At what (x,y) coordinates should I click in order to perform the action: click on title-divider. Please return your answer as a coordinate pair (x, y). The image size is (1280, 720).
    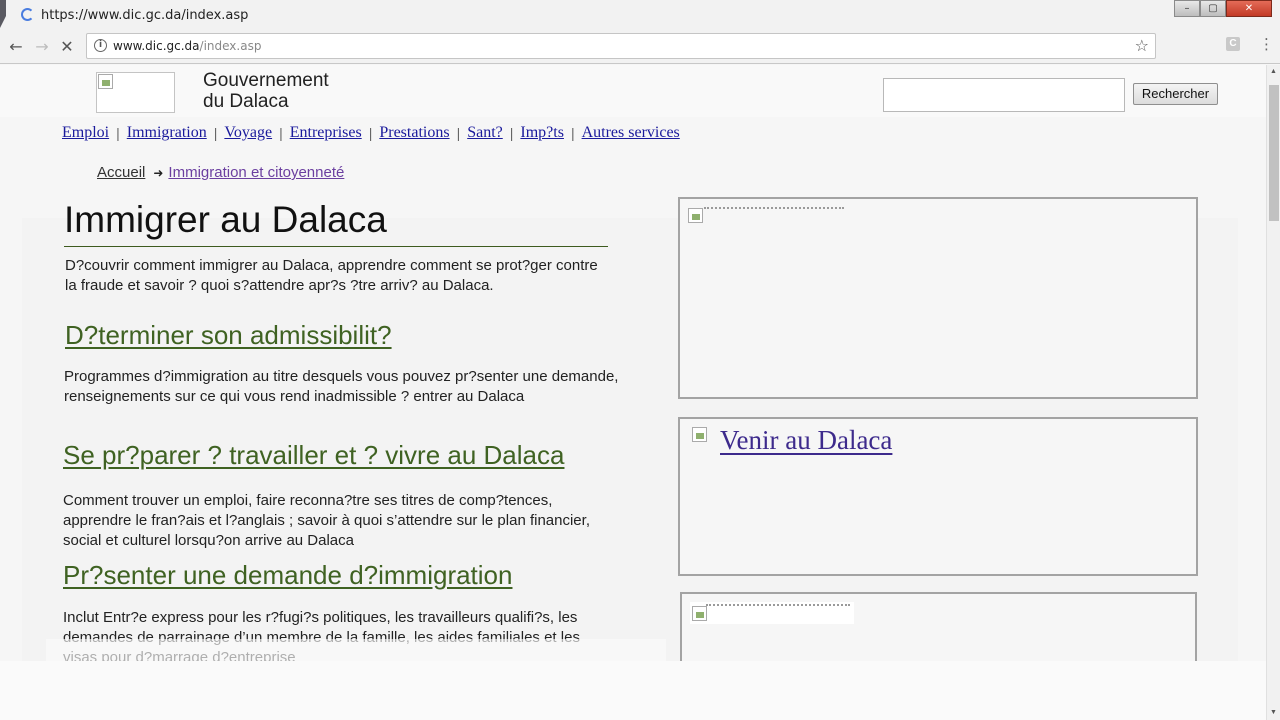
    Looking at the image, I should click on (336, 246).